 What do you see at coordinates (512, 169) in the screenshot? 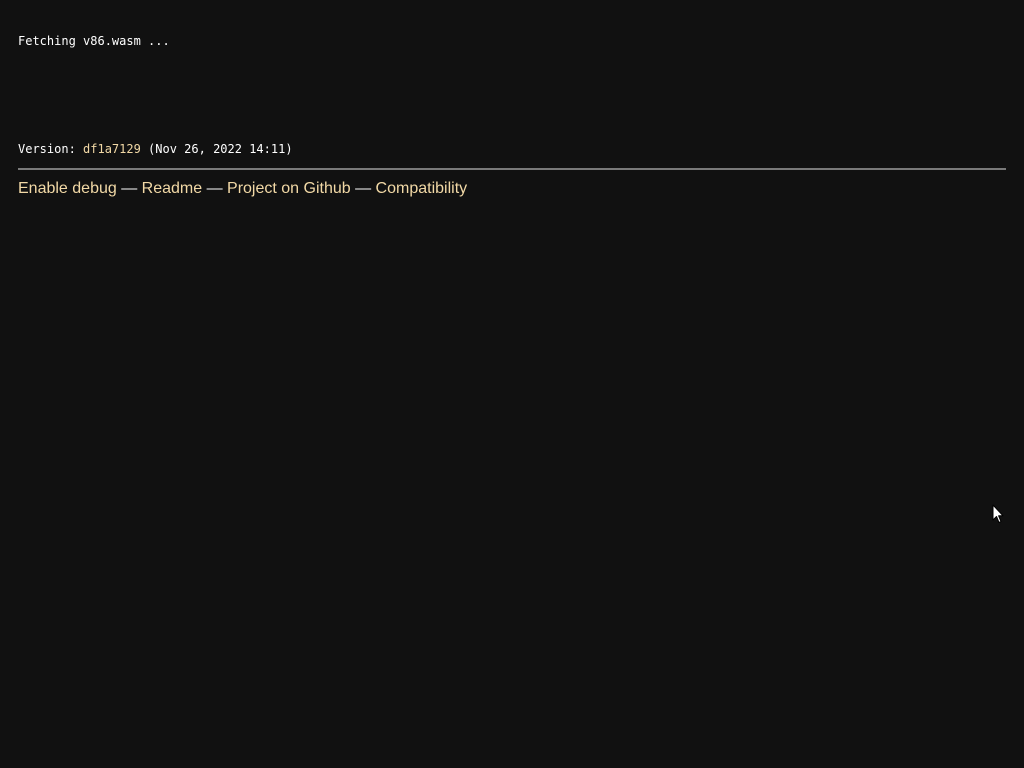
I see `divider` at bounding box center [512, 169].